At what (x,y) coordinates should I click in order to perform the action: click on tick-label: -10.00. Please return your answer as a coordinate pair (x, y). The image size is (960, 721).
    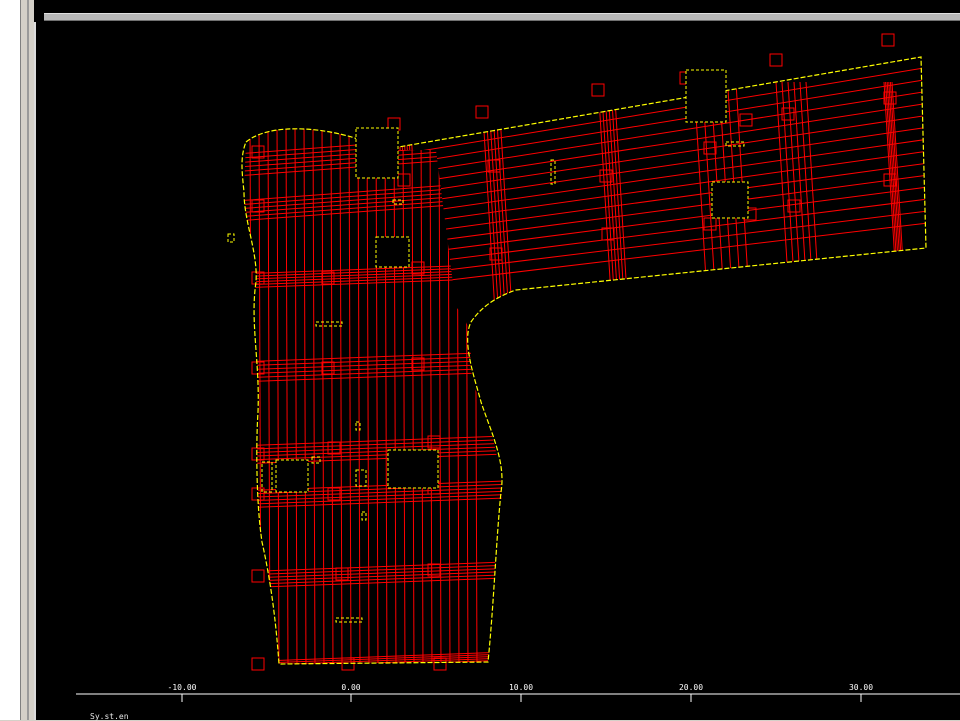
    Looking at the image, I should click on (182, 687).